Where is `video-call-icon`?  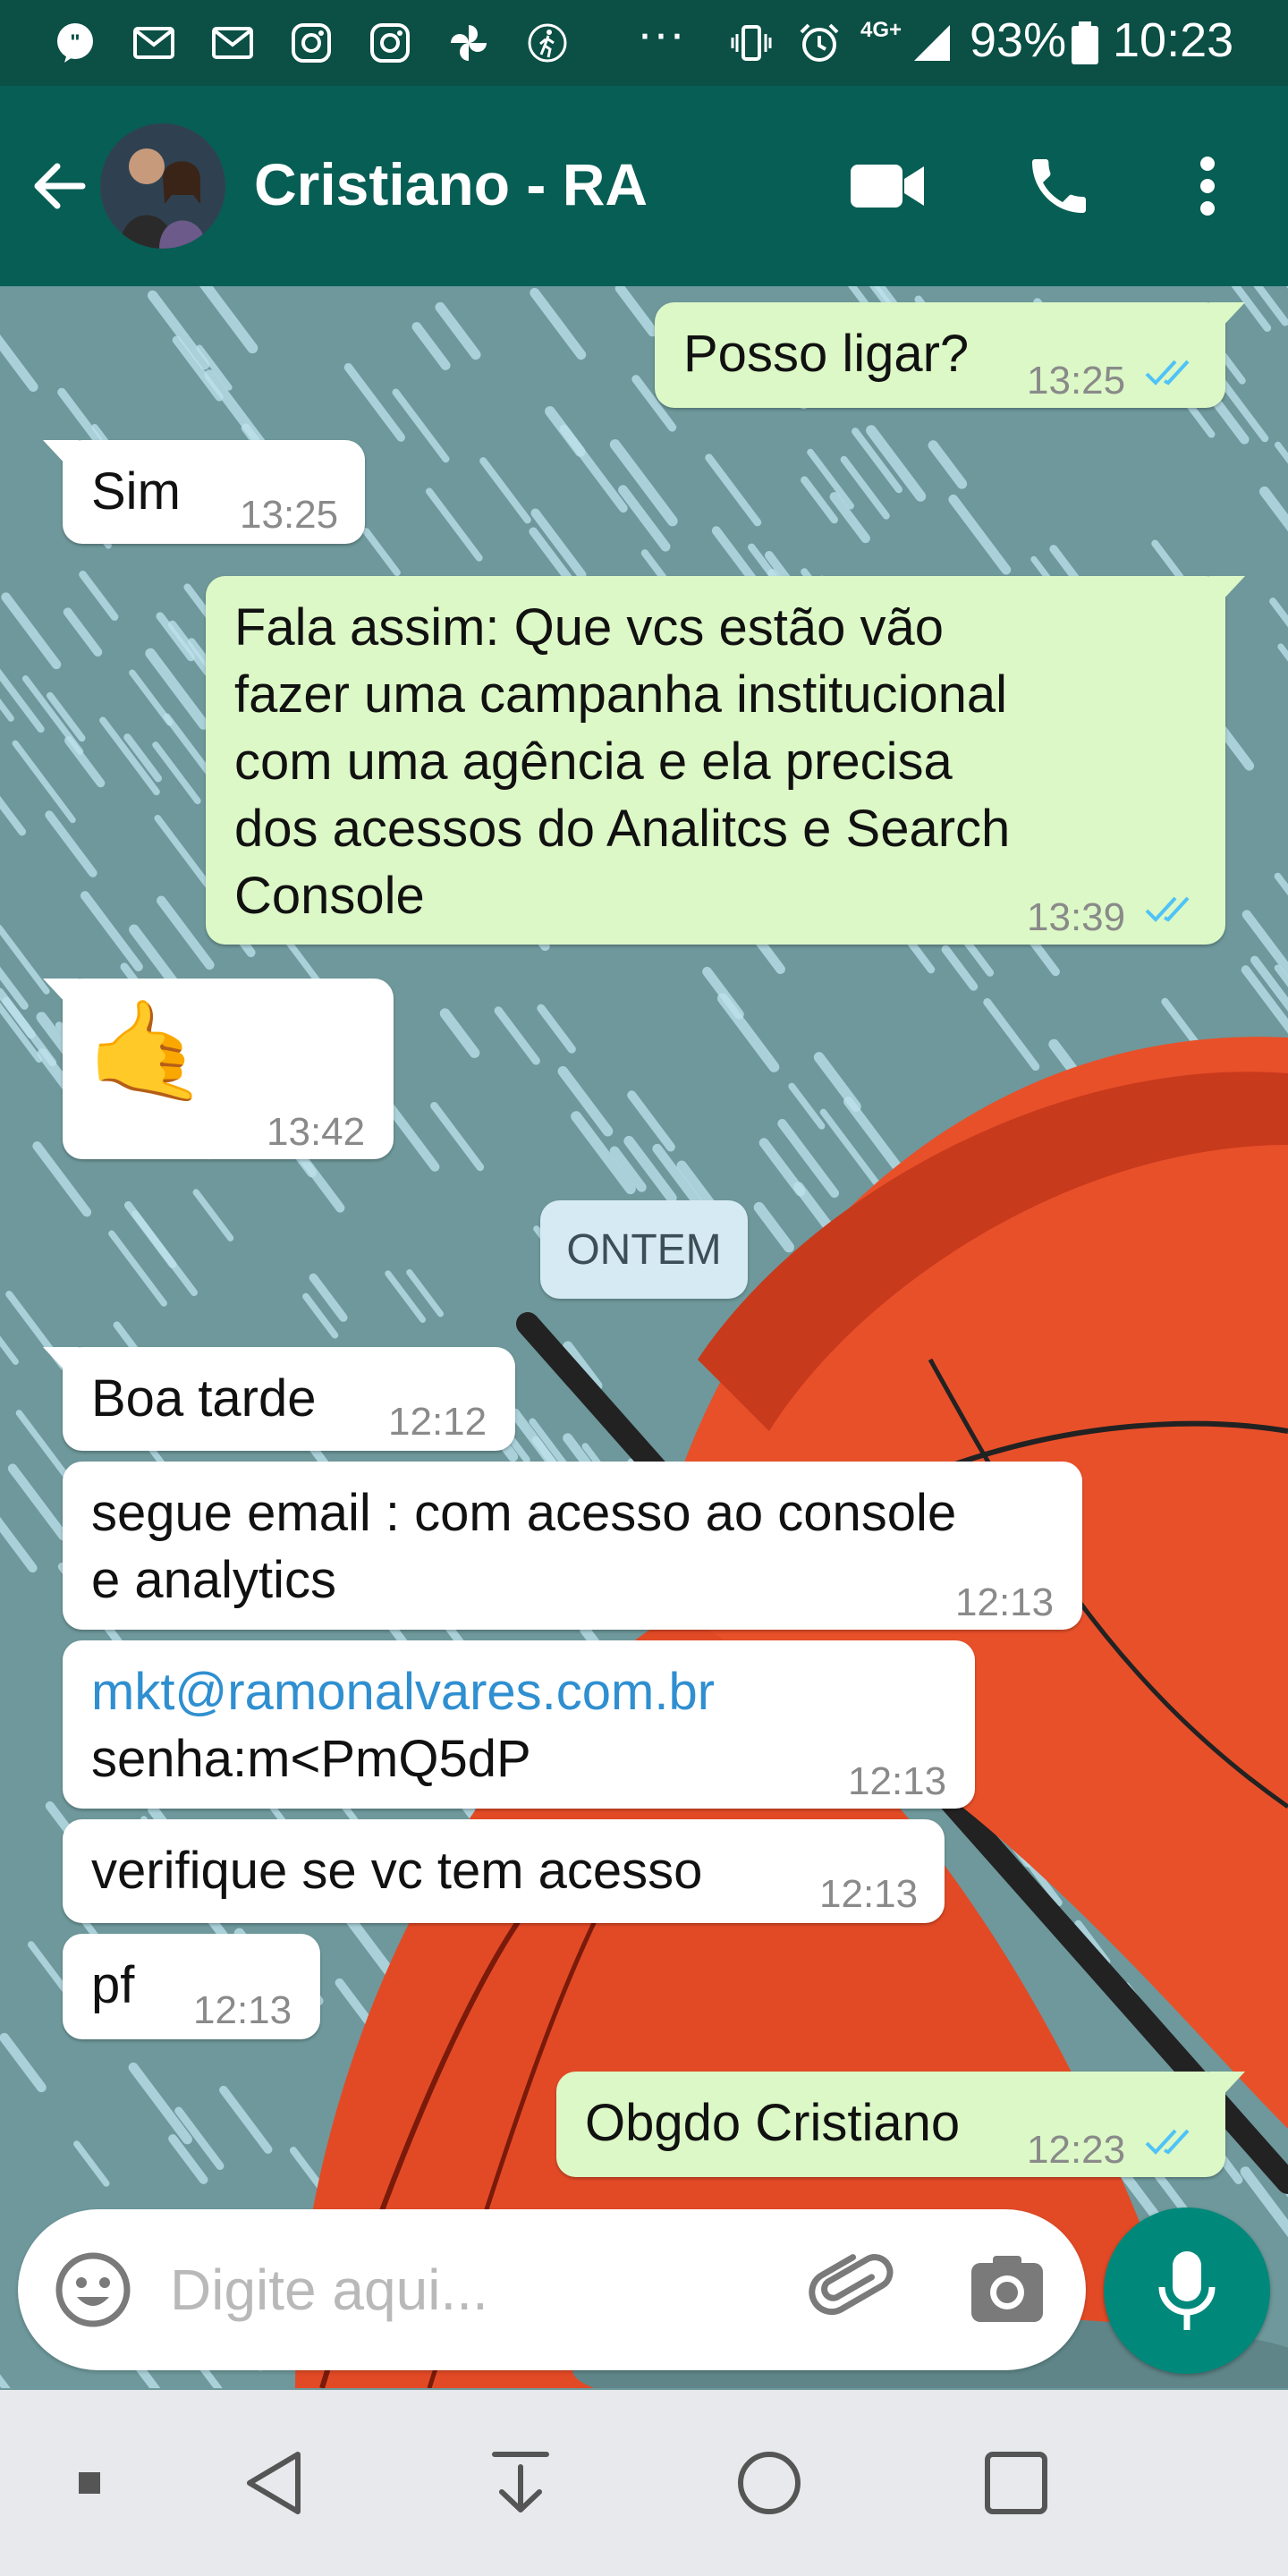 video-call-icon is located at coordinates (887, 186).